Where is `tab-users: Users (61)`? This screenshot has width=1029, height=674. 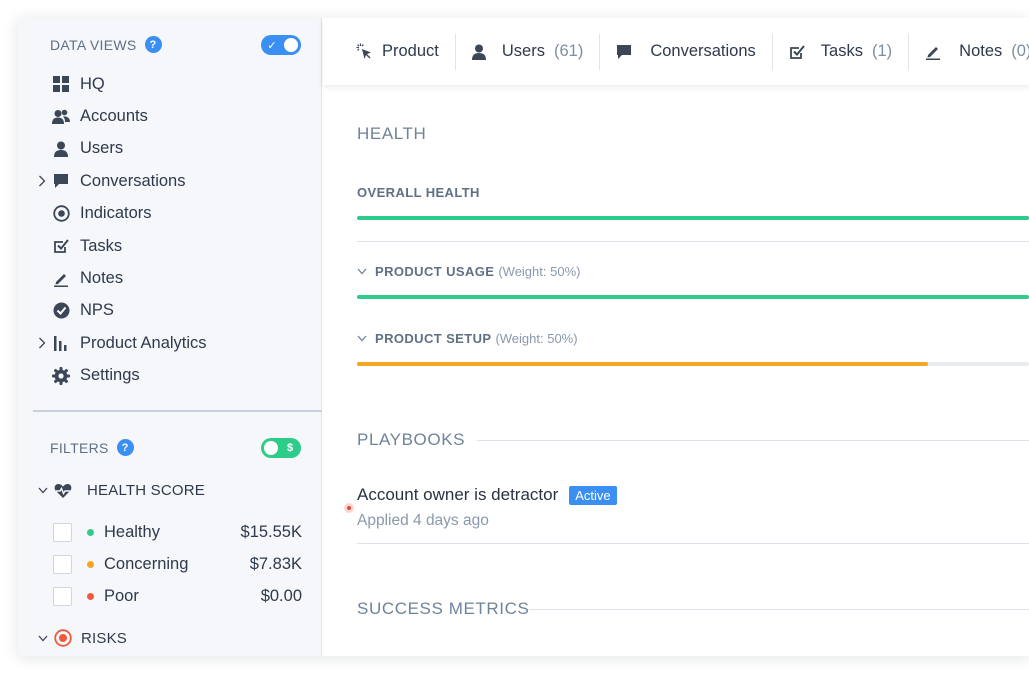 tab-users: Users (61) is located at coordinates (528, 51).